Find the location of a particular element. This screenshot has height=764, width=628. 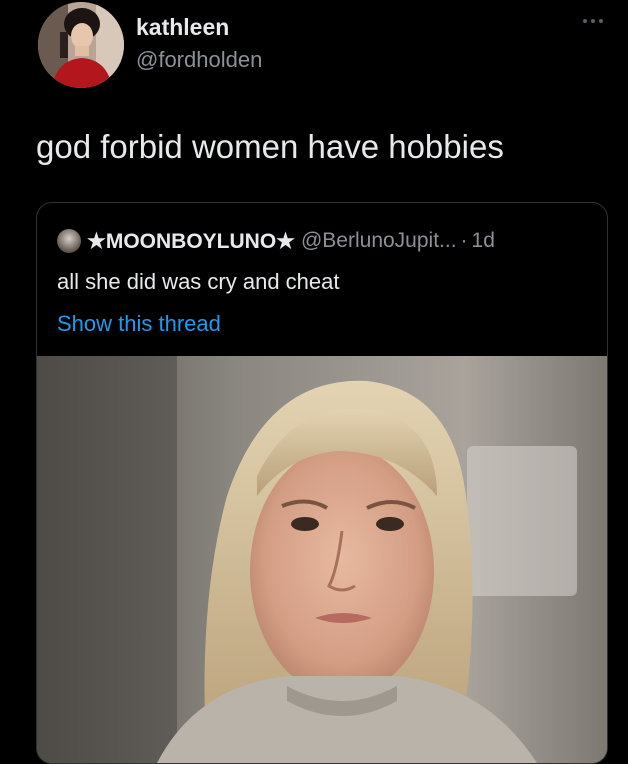

quoted-tweet-header: ★MOONBOYLUNO★ @BerlunoJupit... · 1d is located at coordinates (276, 241).